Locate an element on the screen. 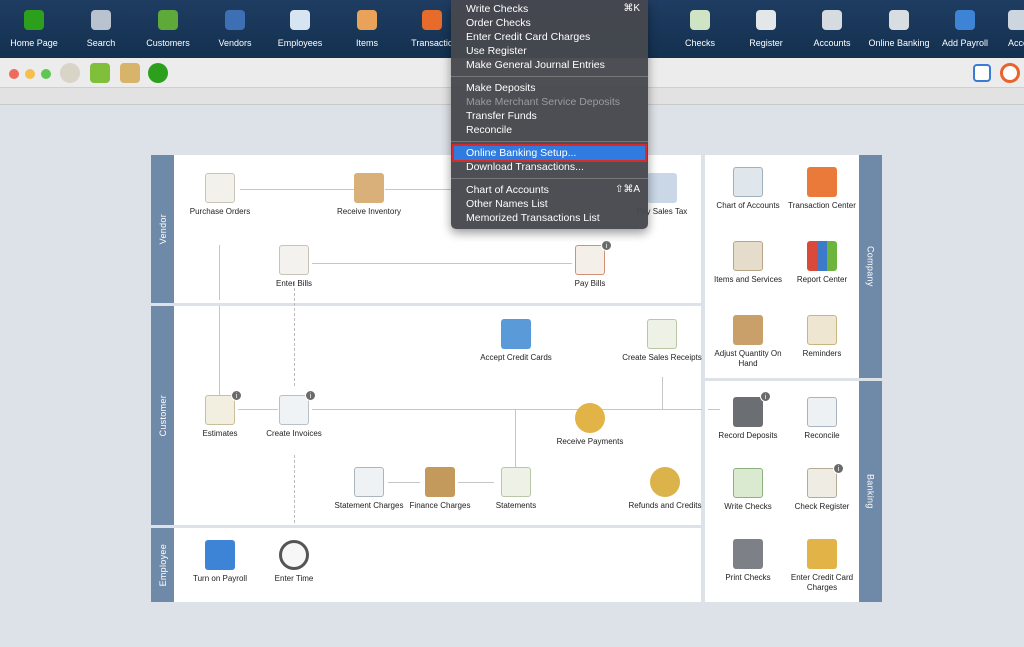 The width and height of the screenshot is (1024, 647). help-lifebuoy-icon is located at coordinates (1010, 73).